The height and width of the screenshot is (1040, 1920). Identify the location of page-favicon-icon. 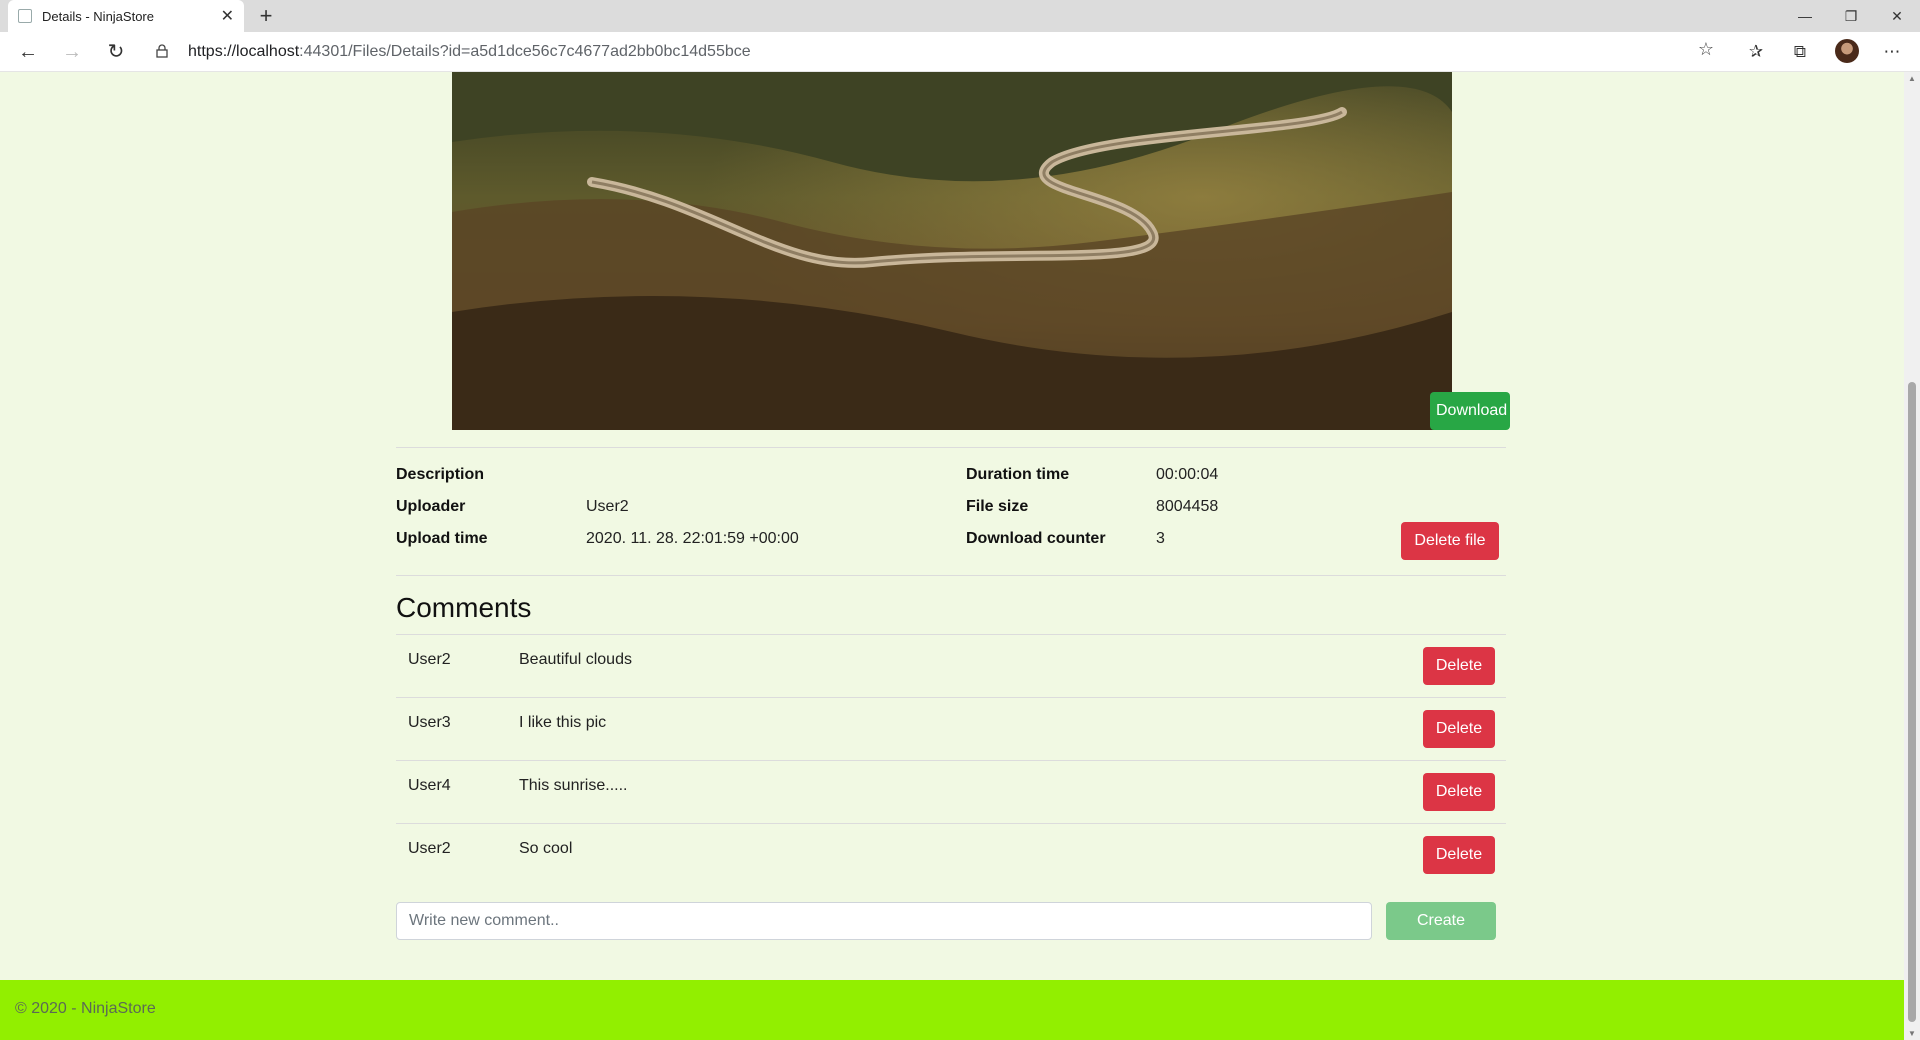
(25, 16).